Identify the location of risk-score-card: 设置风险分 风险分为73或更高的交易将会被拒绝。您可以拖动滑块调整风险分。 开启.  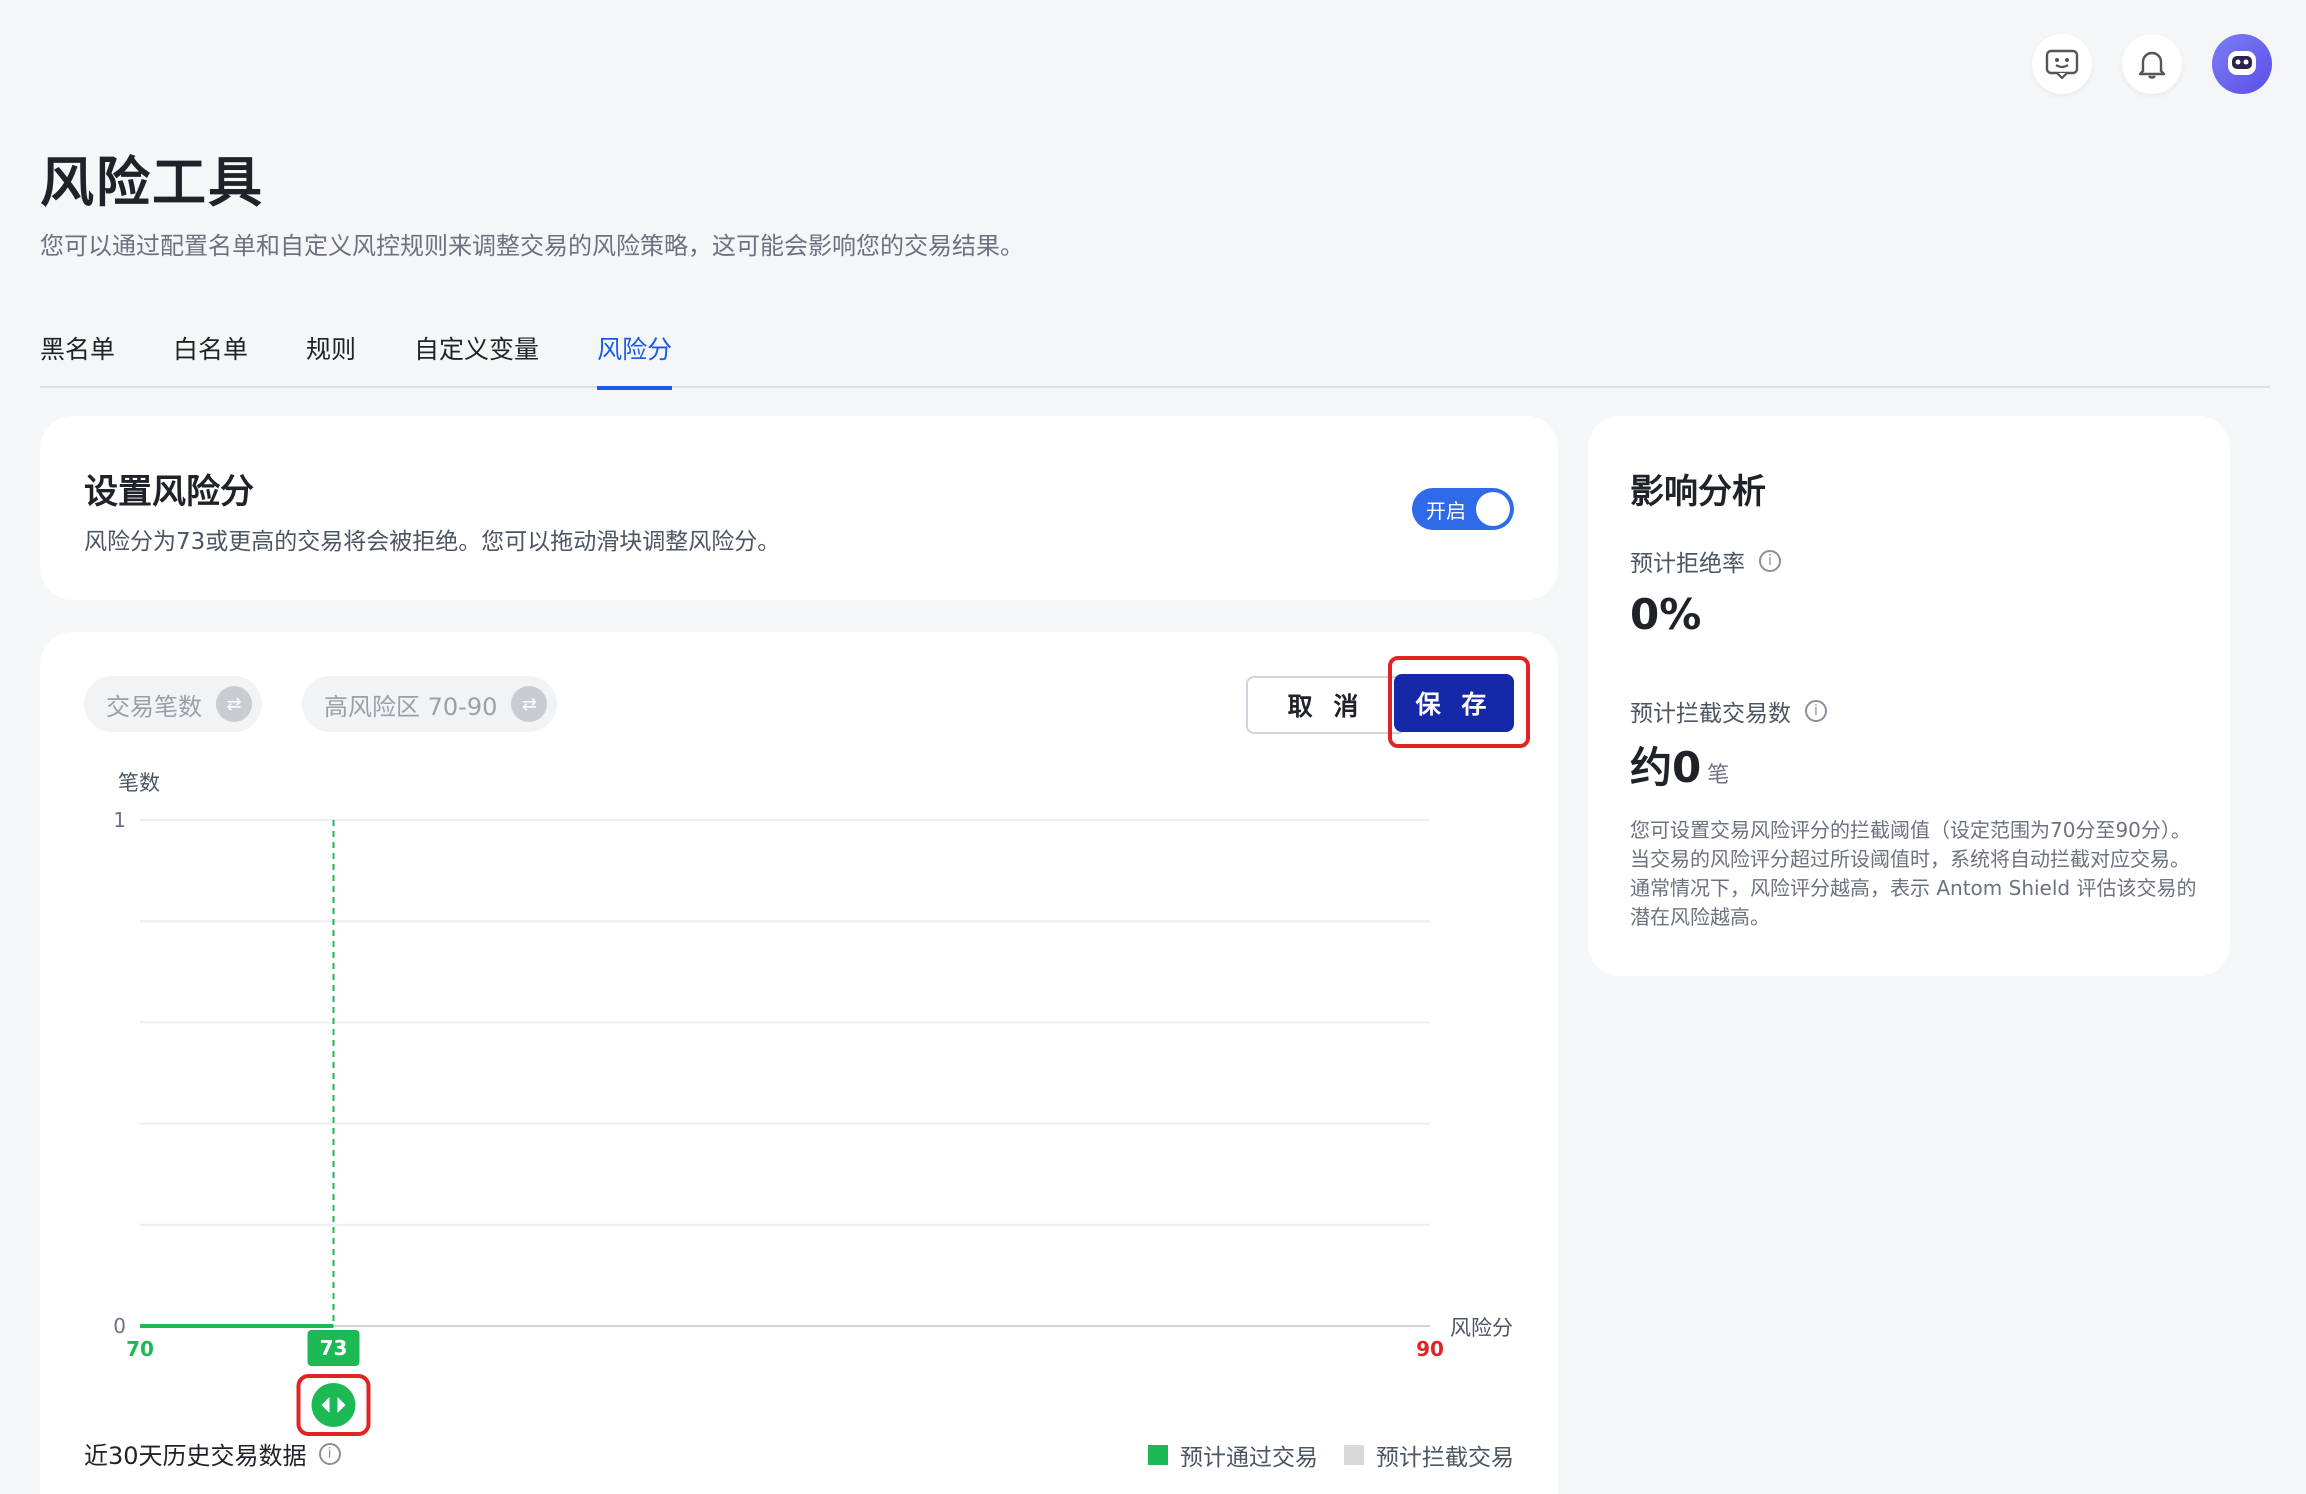
(799, 508).